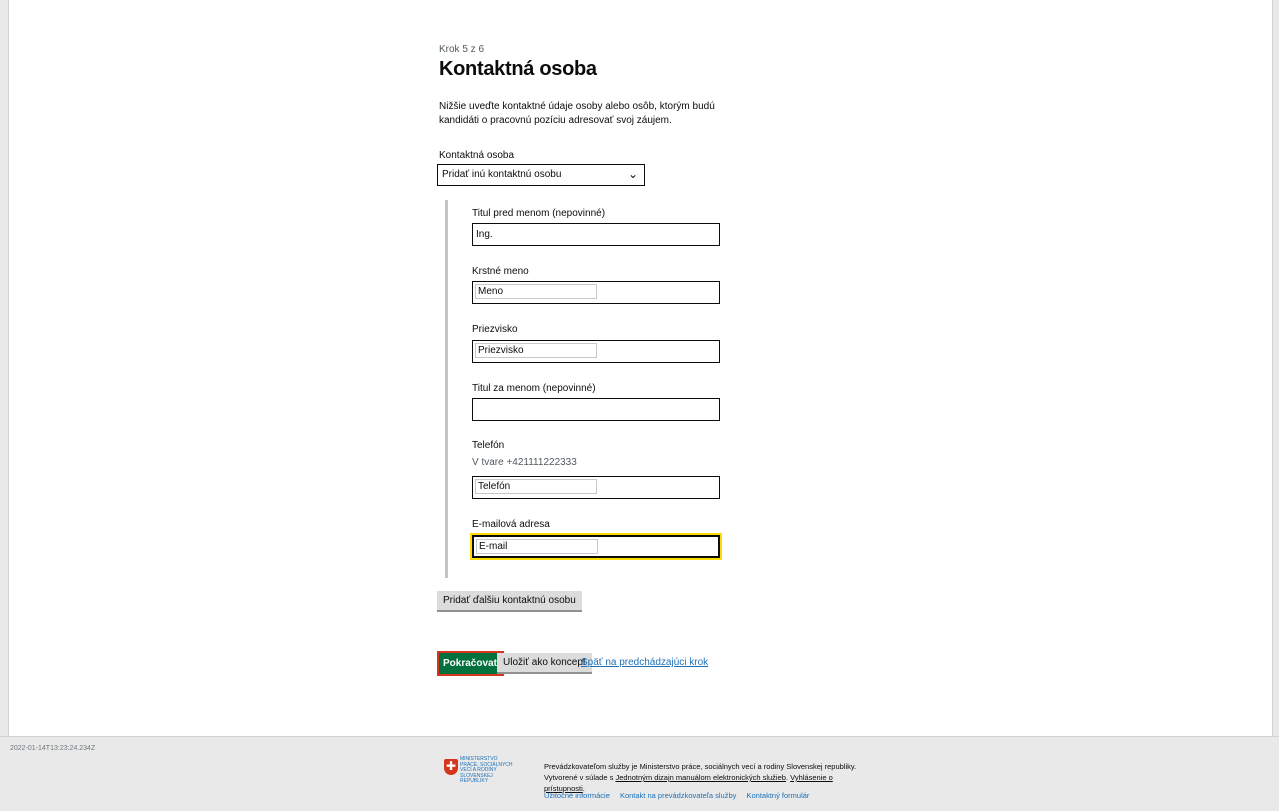  I want to click on page-title: Kontaktná osoba, so click(518, 69).